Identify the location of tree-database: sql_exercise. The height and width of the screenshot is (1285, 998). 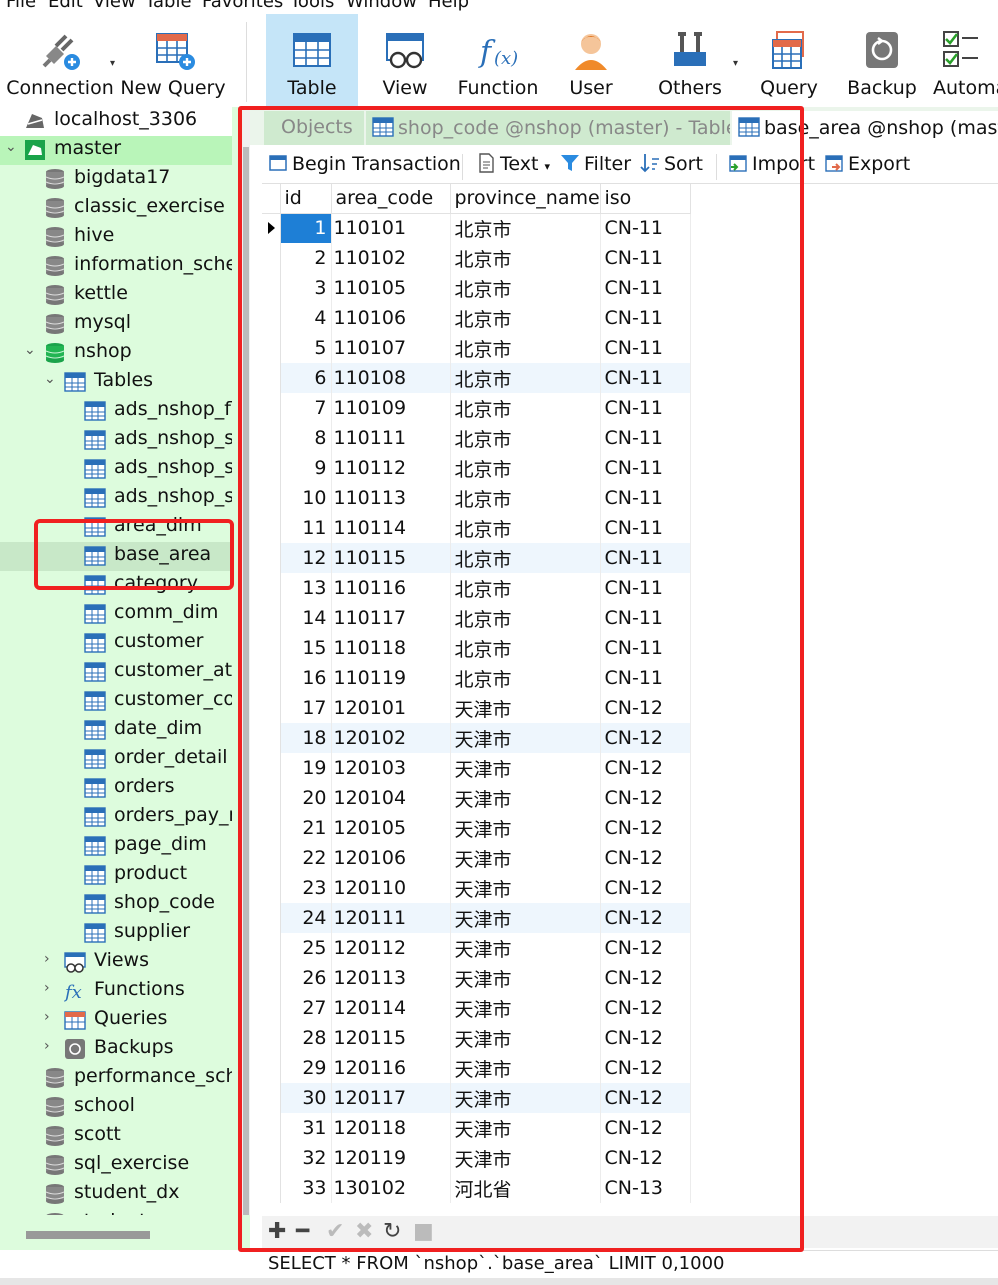
(116, 1165).